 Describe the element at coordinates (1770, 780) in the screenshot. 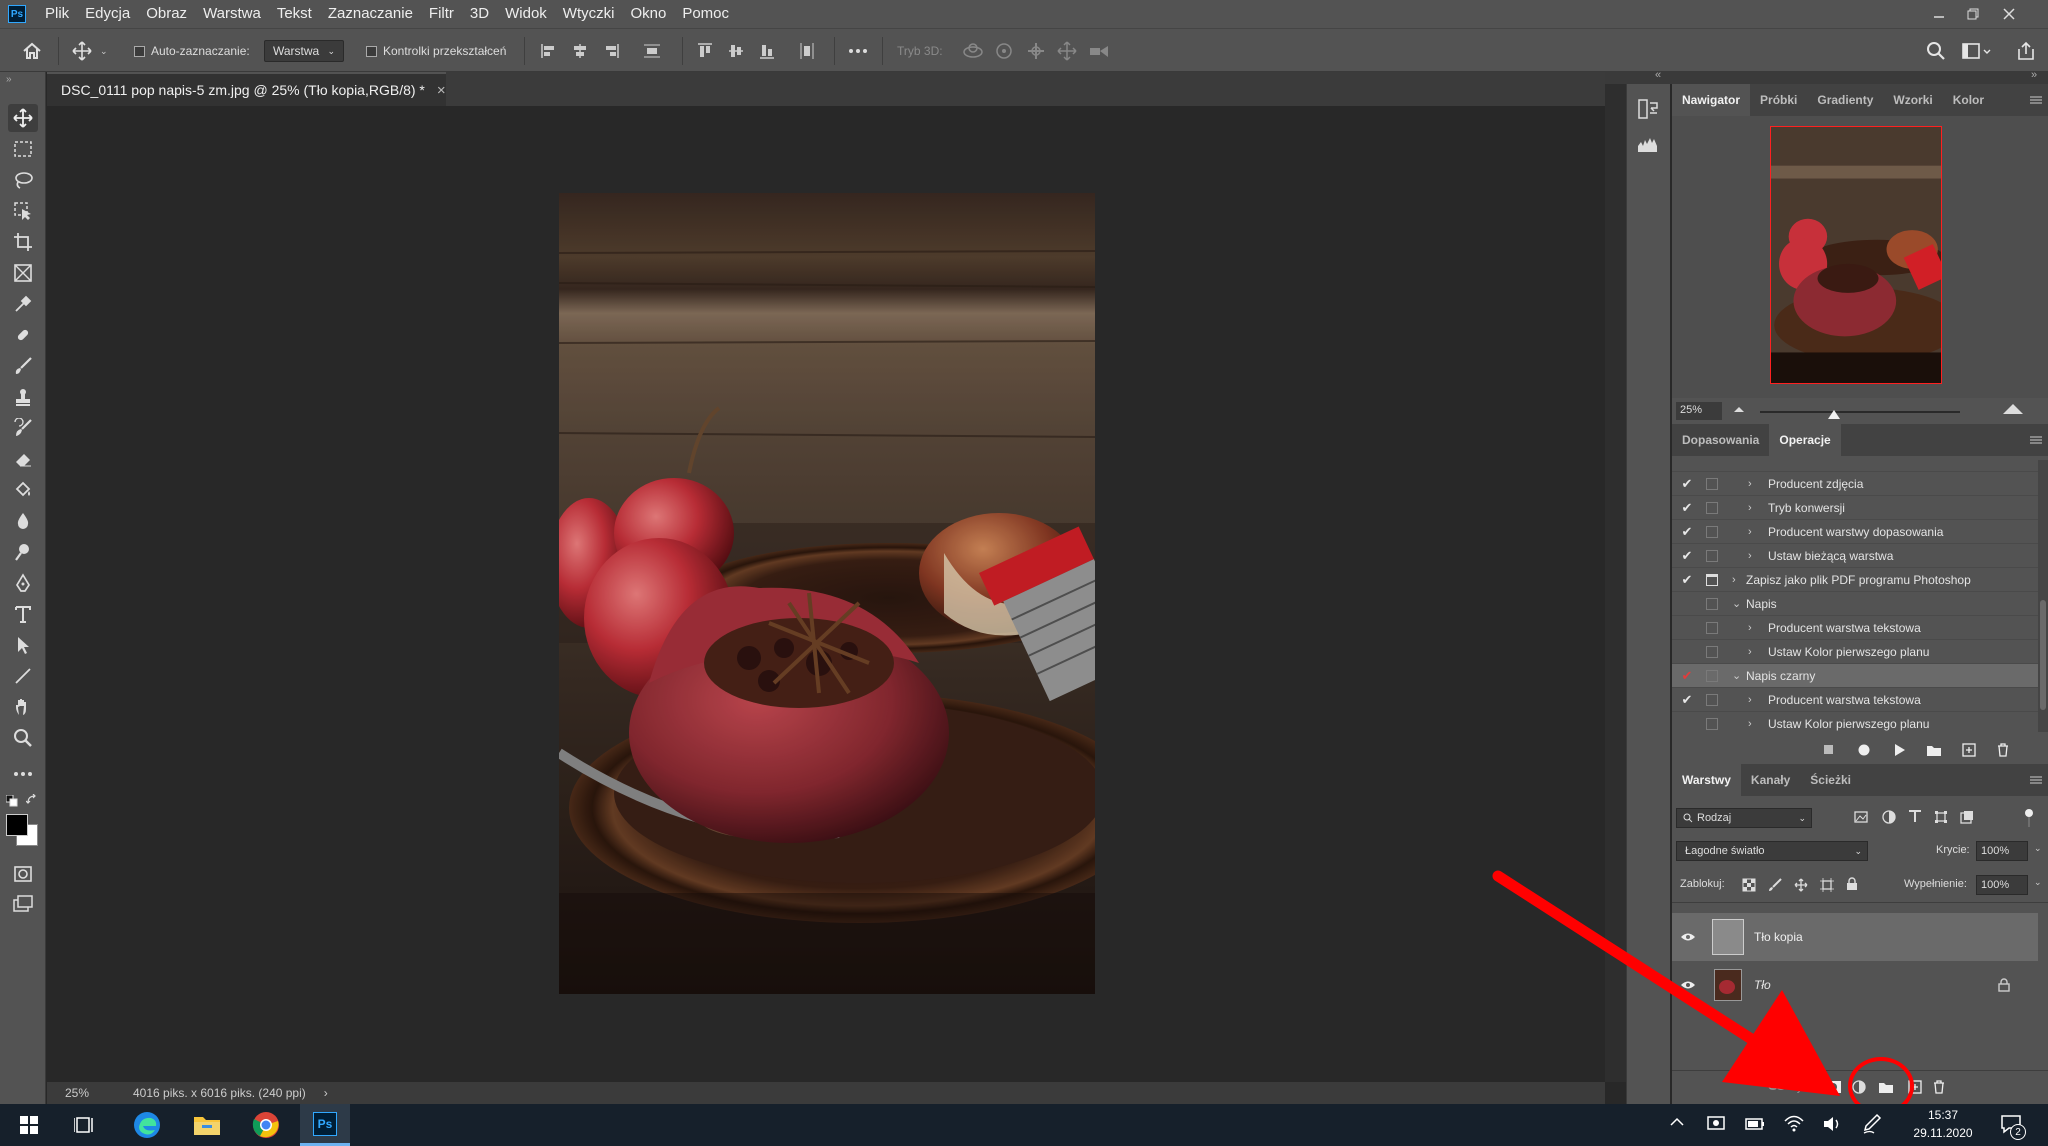

I see `tab-kanaly: Kanały` at that location.